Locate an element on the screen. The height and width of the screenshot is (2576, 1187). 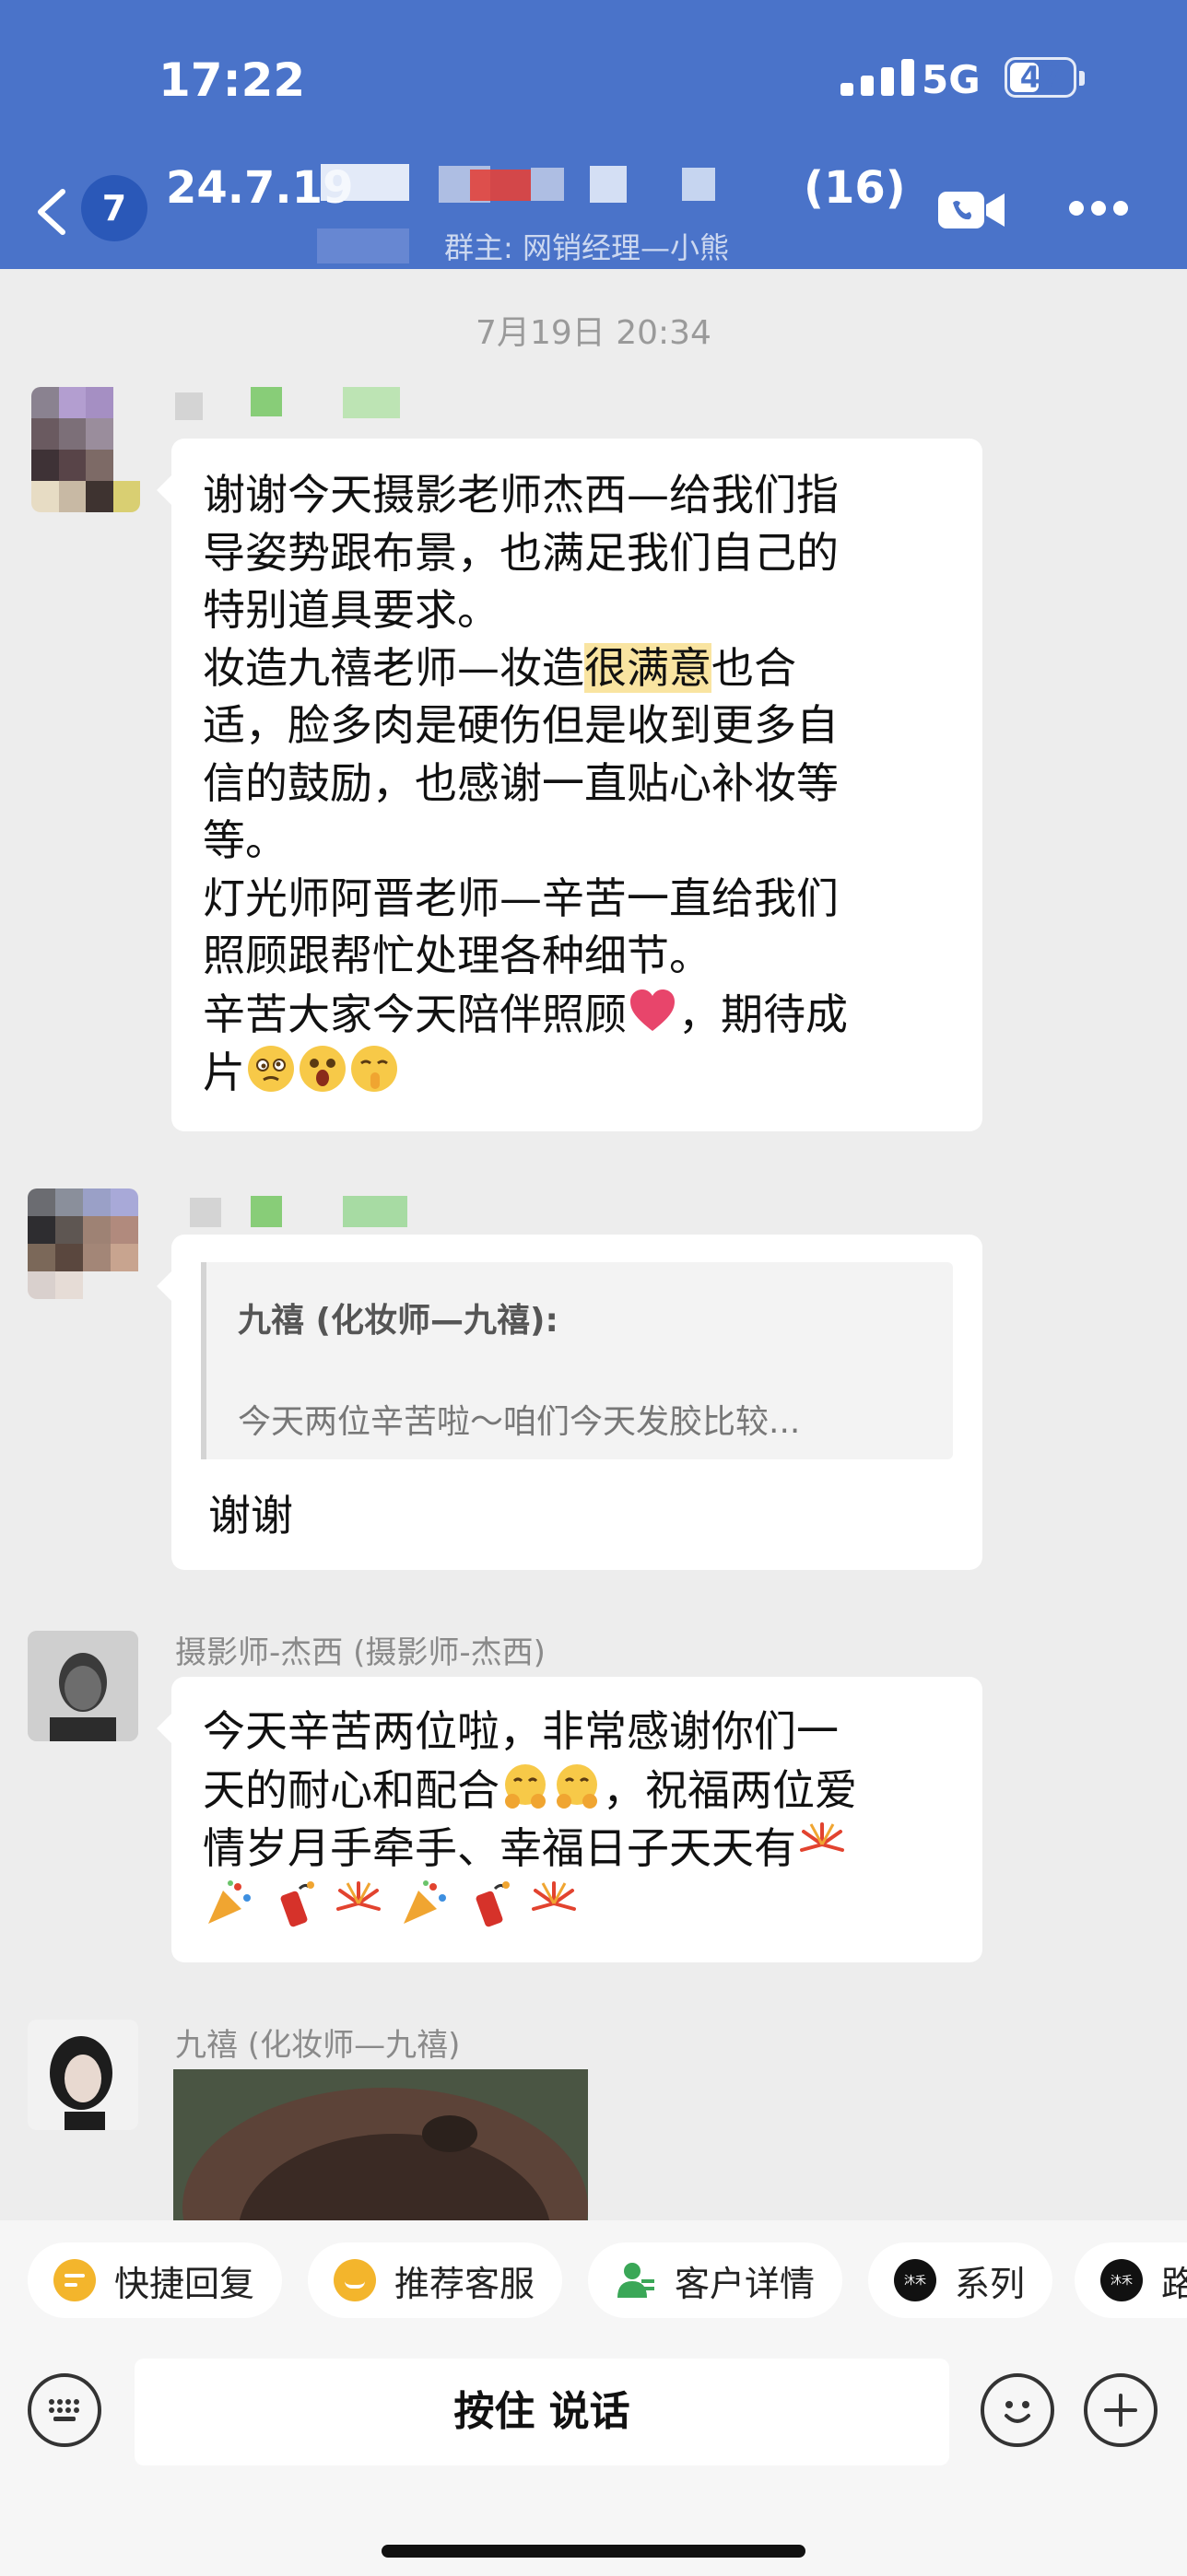
quick-reply-chip: 快捷回复 is located at coordinates (155, 2280).